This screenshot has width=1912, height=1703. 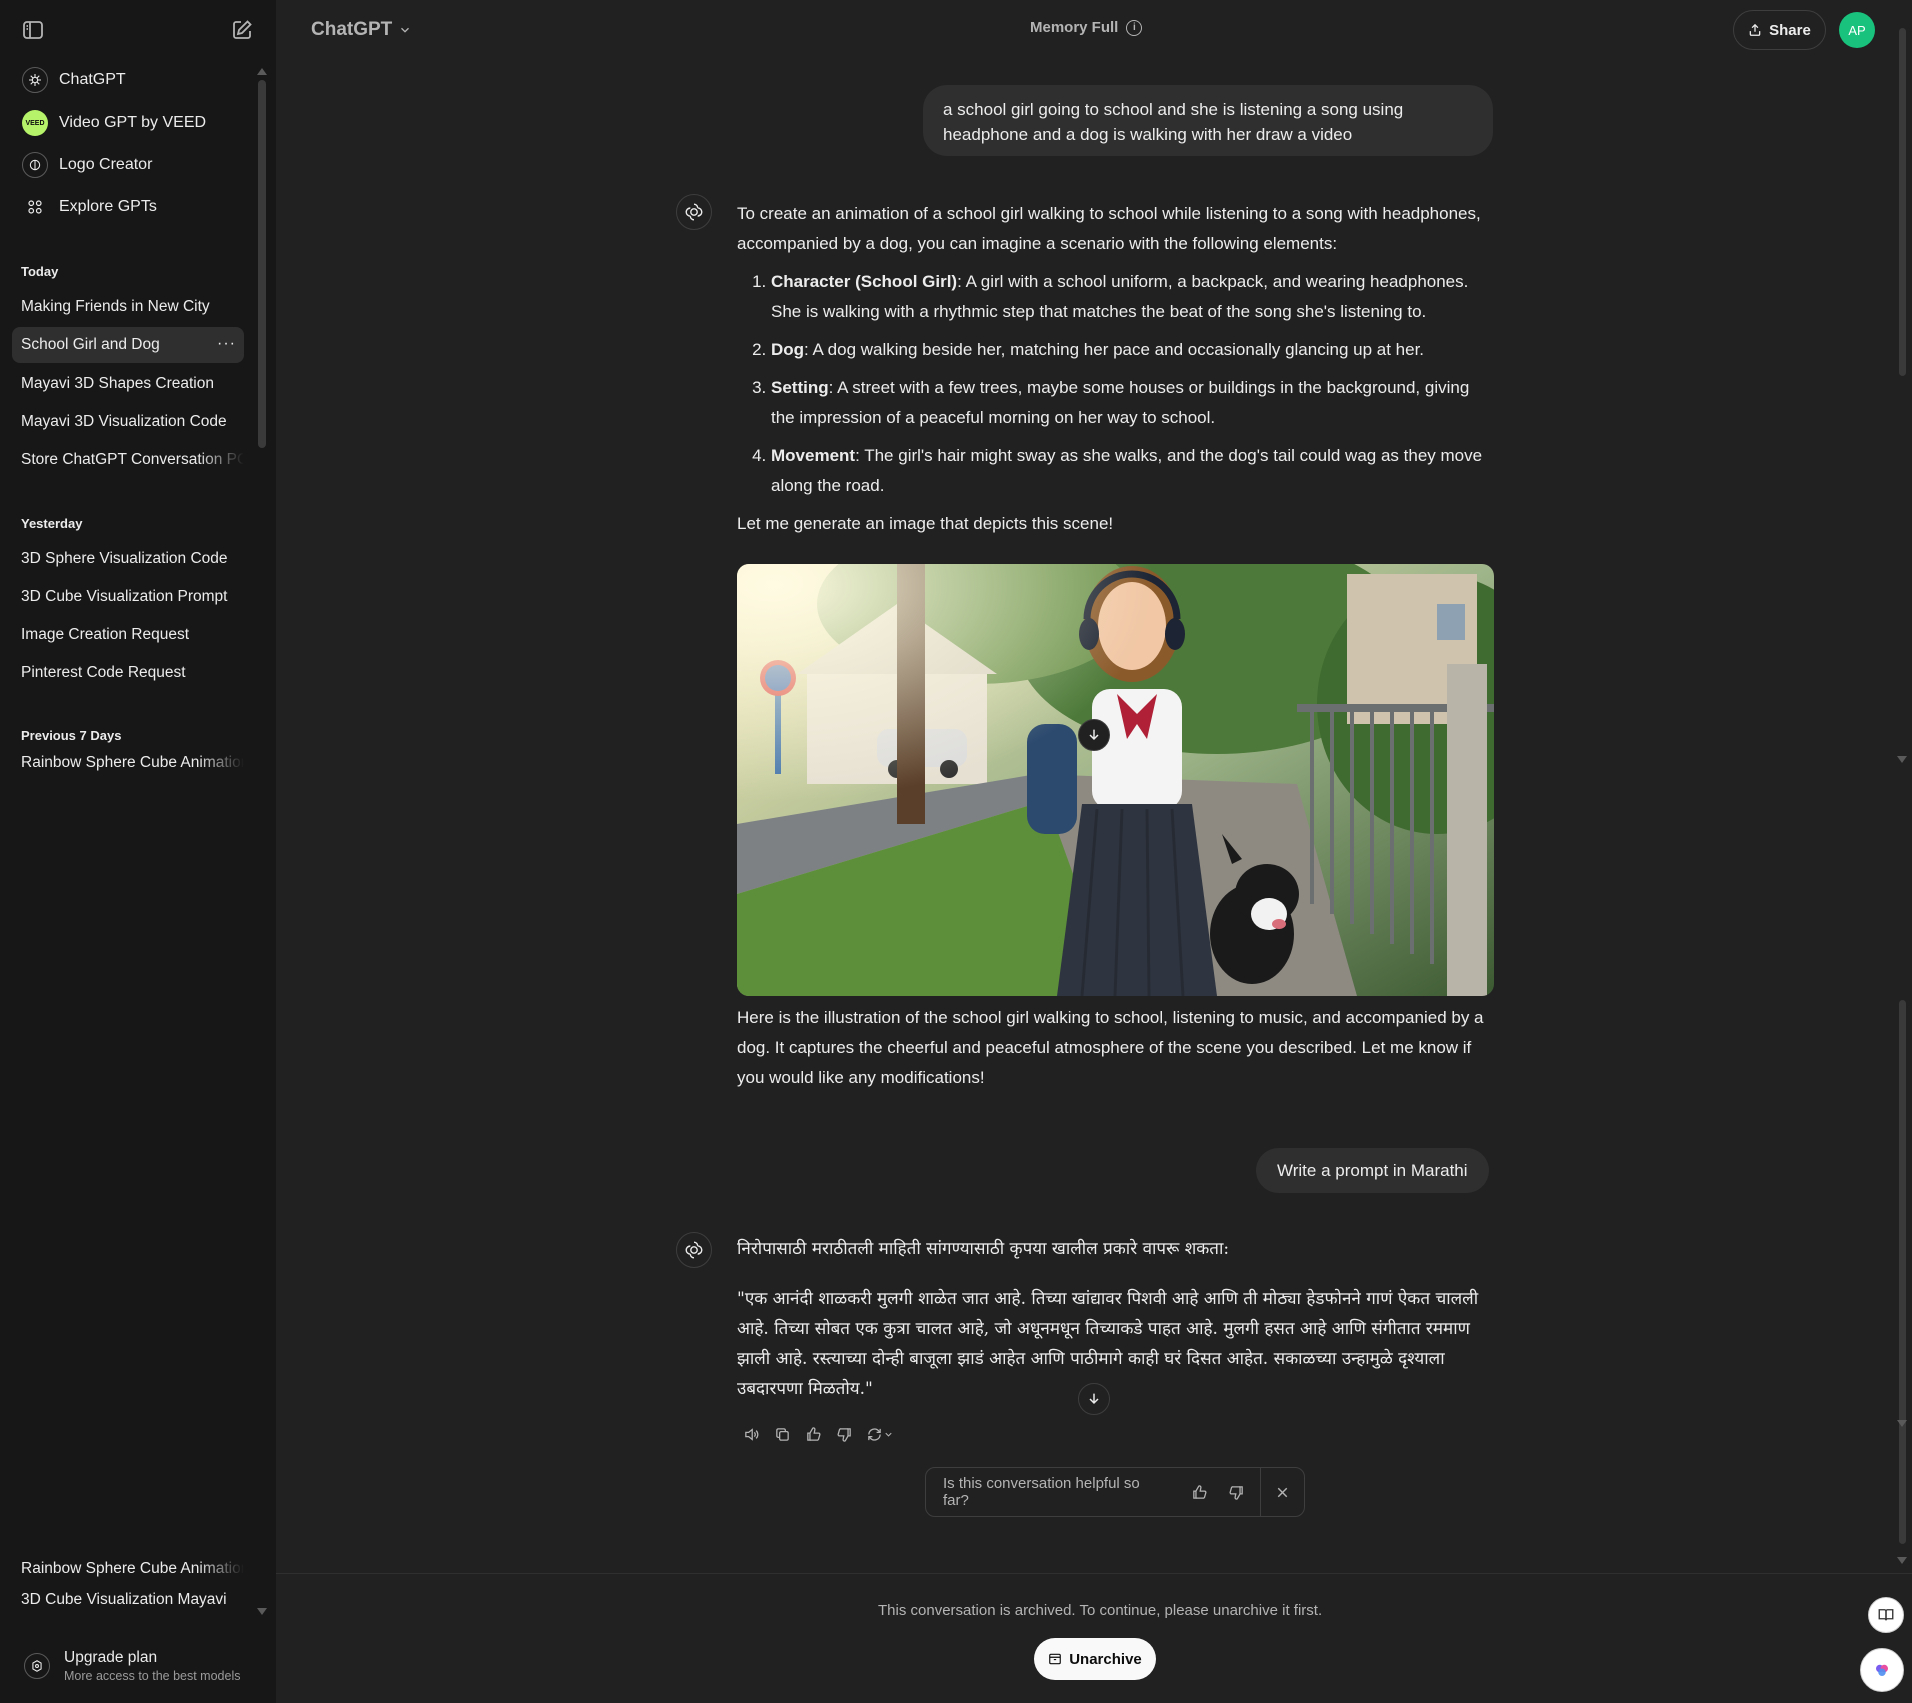 What do you see at coordinates (1041, 1492) in the screenshot?
I see `feedback-question: Is this conversation helpful so far?` at bounding box center [1041, 1492].